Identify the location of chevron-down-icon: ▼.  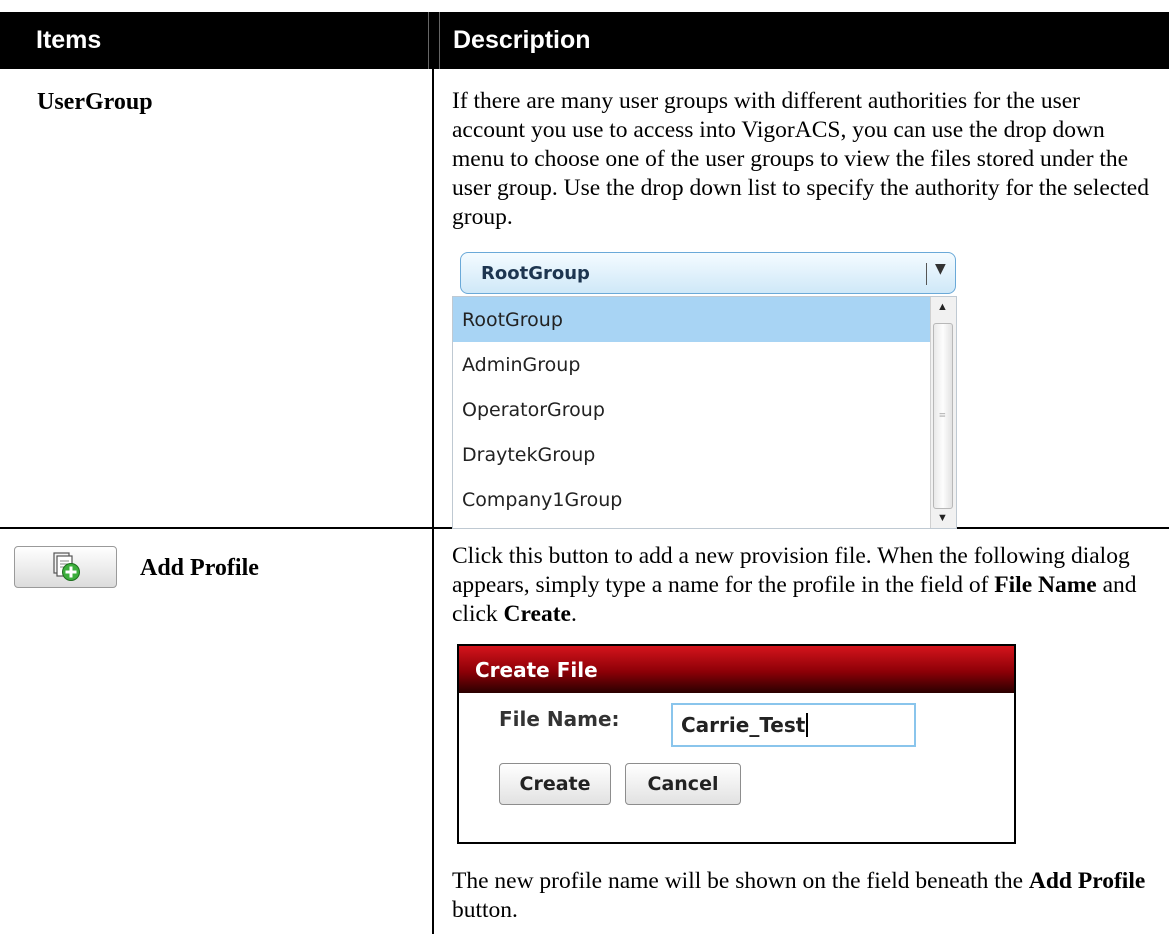
(940, 269).